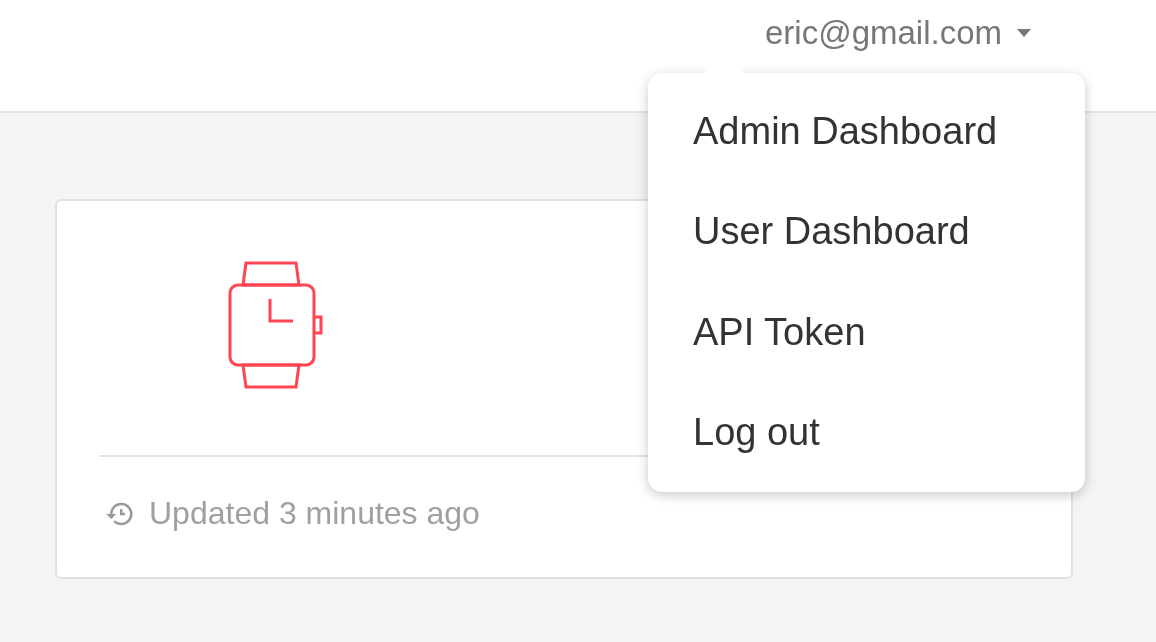 The width and height of the screenshot is (1156, 642). What do you see at coordinates (866, 332) in the screenshot?
I see `menu-item: API Token` at bounding box center [866, 332].